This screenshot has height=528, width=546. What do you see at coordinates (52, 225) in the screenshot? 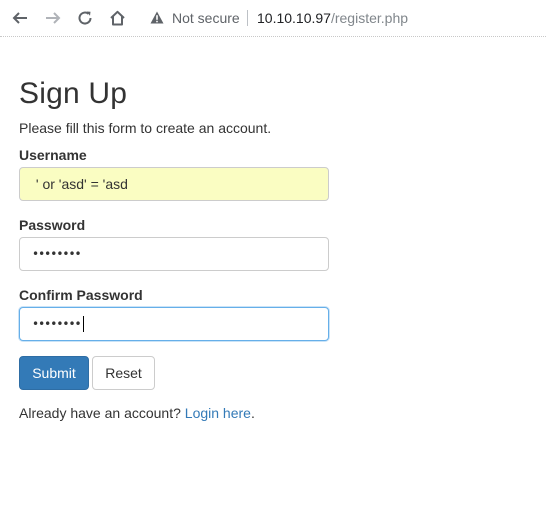
I see `password-label: Password` at bounding box center [52, 225].